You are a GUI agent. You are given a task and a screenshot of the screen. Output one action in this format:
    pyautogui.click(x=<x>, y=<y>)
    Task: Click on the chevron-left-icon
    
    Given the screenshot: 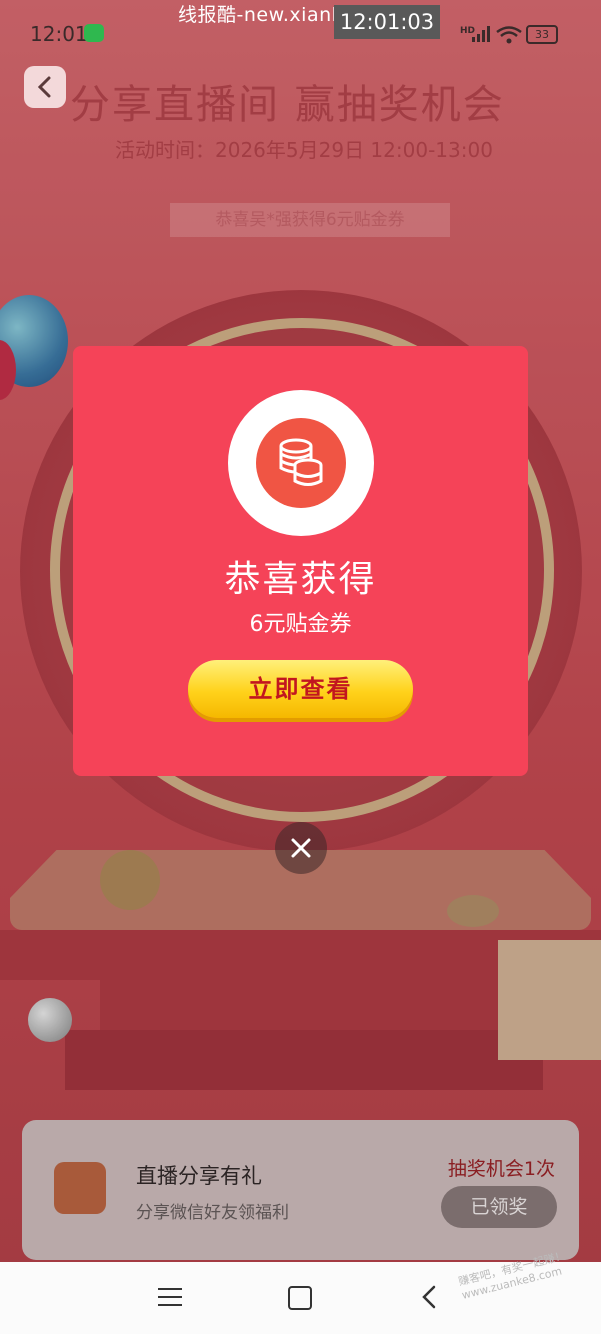 What is the action you would take?
    pyautogui.click(x=44, y=87)
    